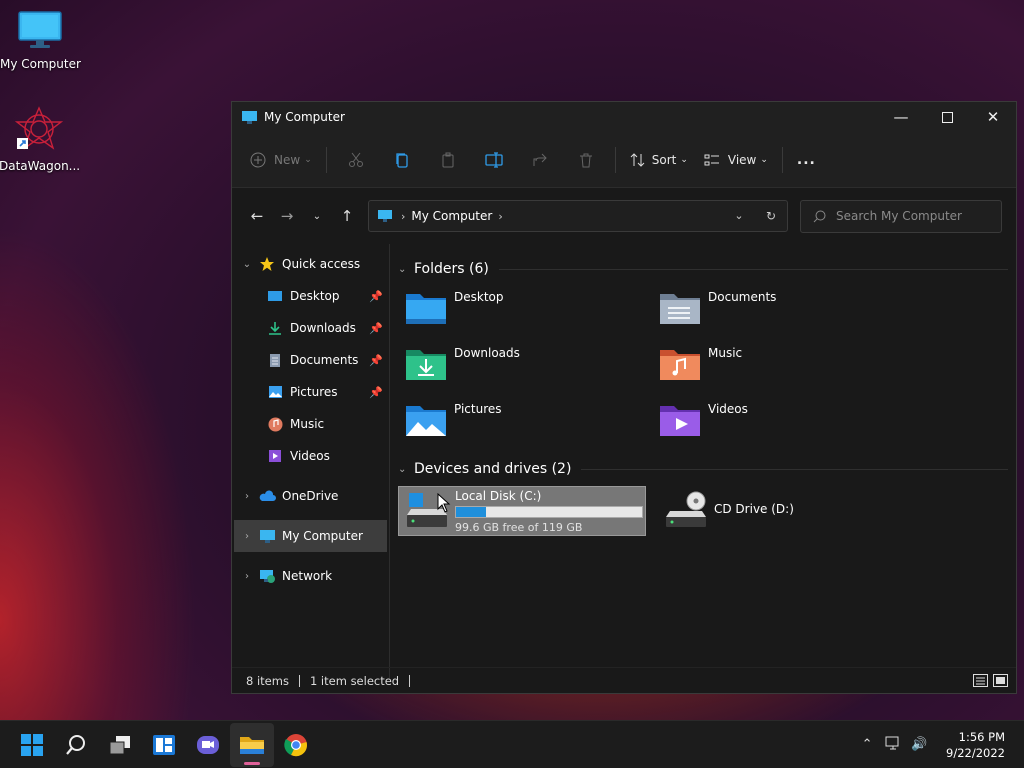 Image resolution: width=1024 pixels, height=768 pixels. I want to click on new-button: New ⌄, so click(281, 160).